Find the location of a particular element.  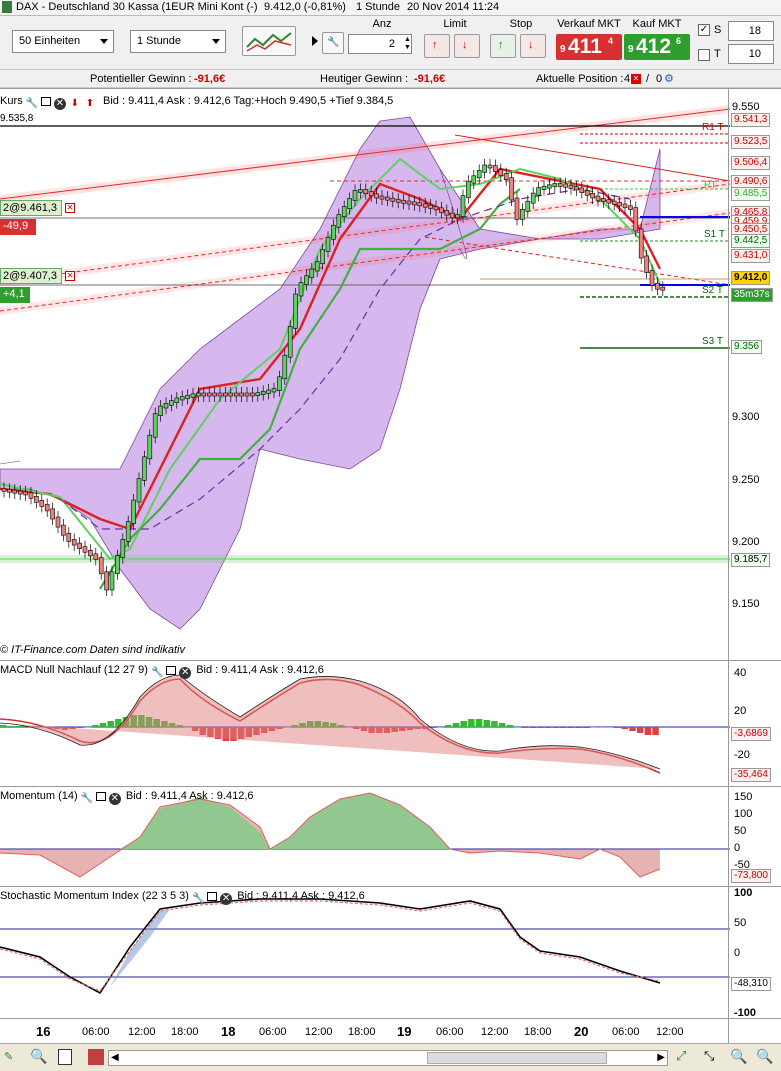

scroll-left-icon: ◀ is located at coordinates (115, 1057).